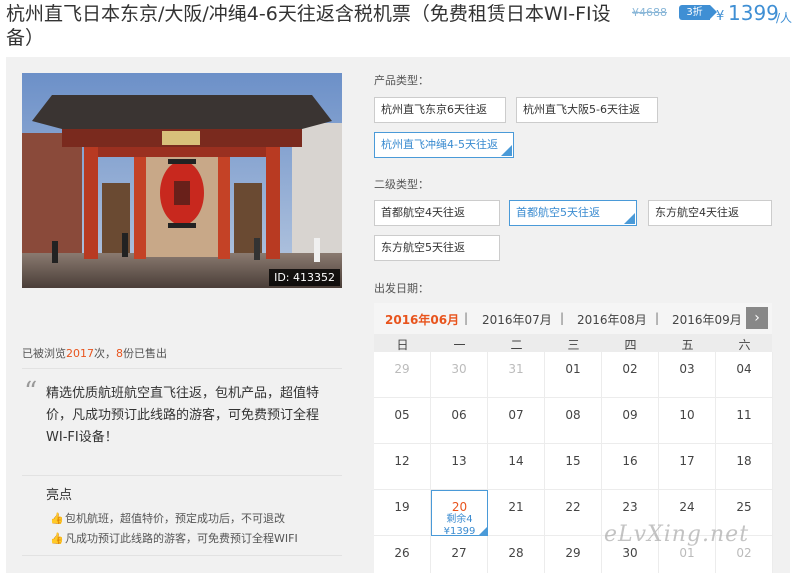  Describe the element at coordinates (710, 213) in the screenshot. I see `secondary-type-option-eastern-4: 东方航空4天往返` at that location.